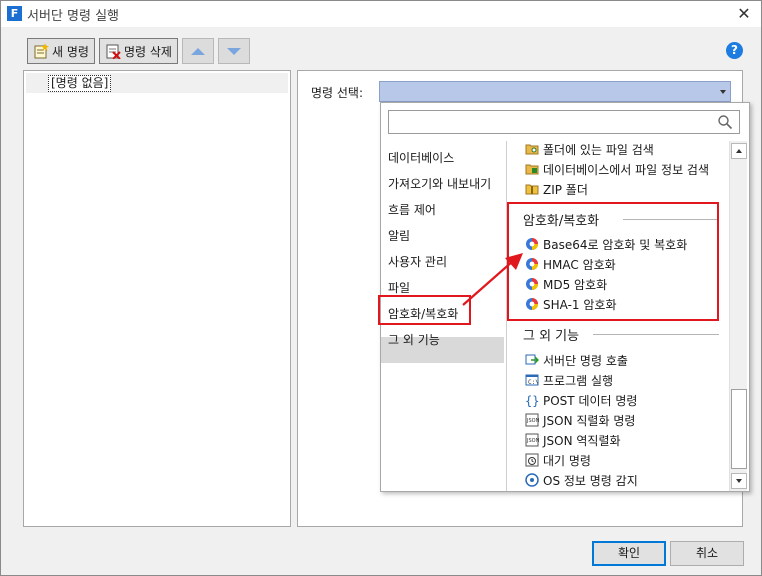  I want to click on scroll-down-button, so click(739, 481).